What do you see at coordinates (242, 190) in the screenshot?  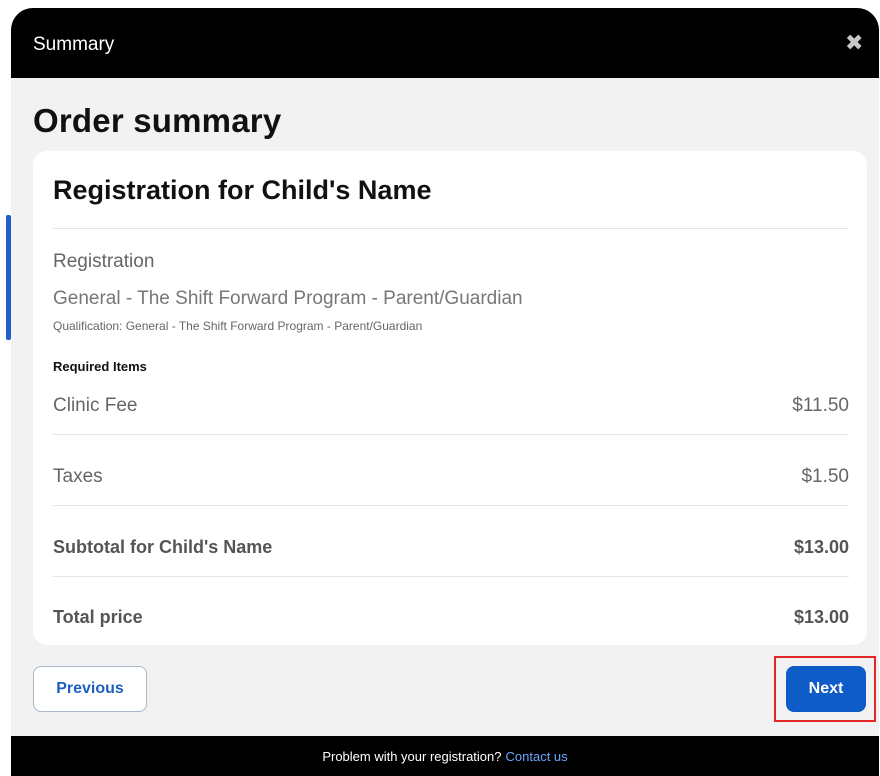 I see `card-heading: Registration for Child's Name` at bounding box center [242, 190].